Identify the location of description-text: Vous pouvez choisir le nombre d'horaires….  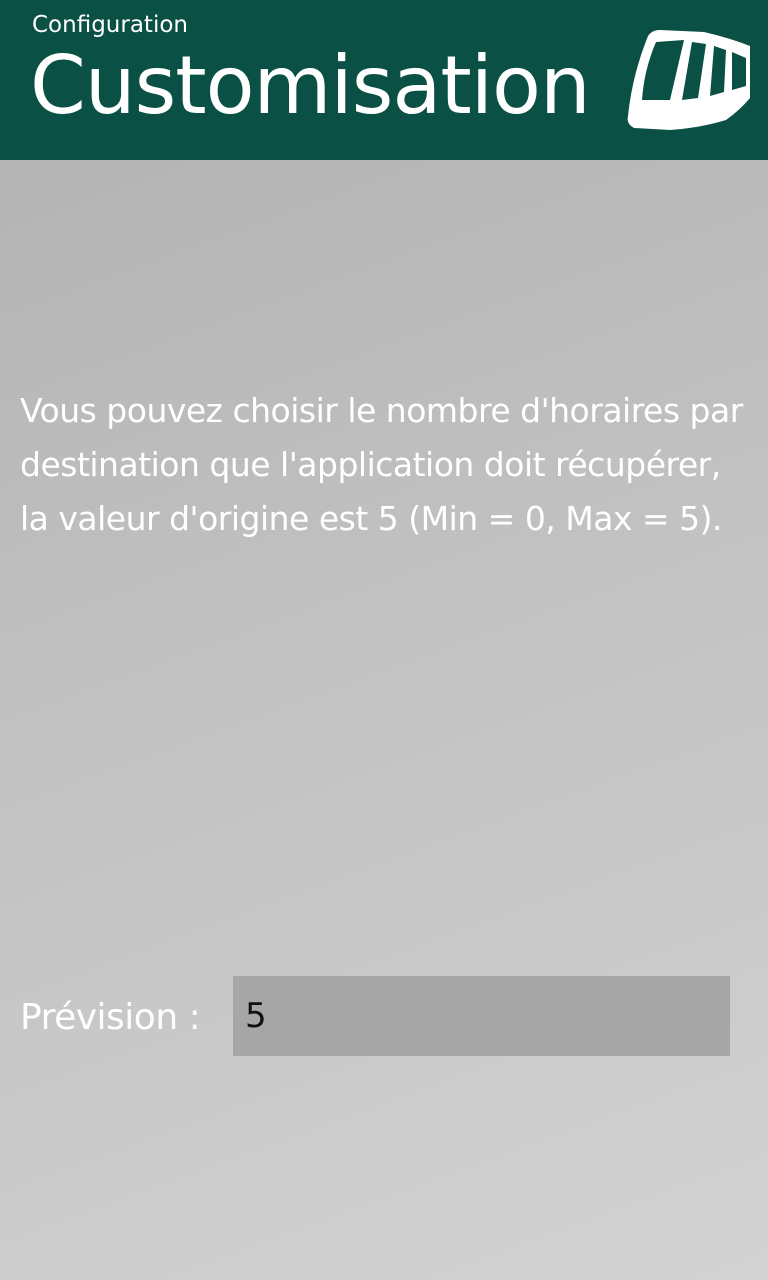
(381, 464).